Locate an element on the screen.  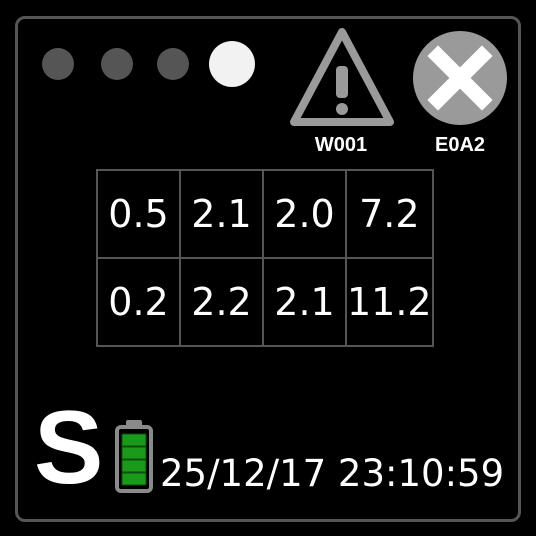
table-row: 0.5 2.1 2.0 7.2 is located at coordinates (265, 214).